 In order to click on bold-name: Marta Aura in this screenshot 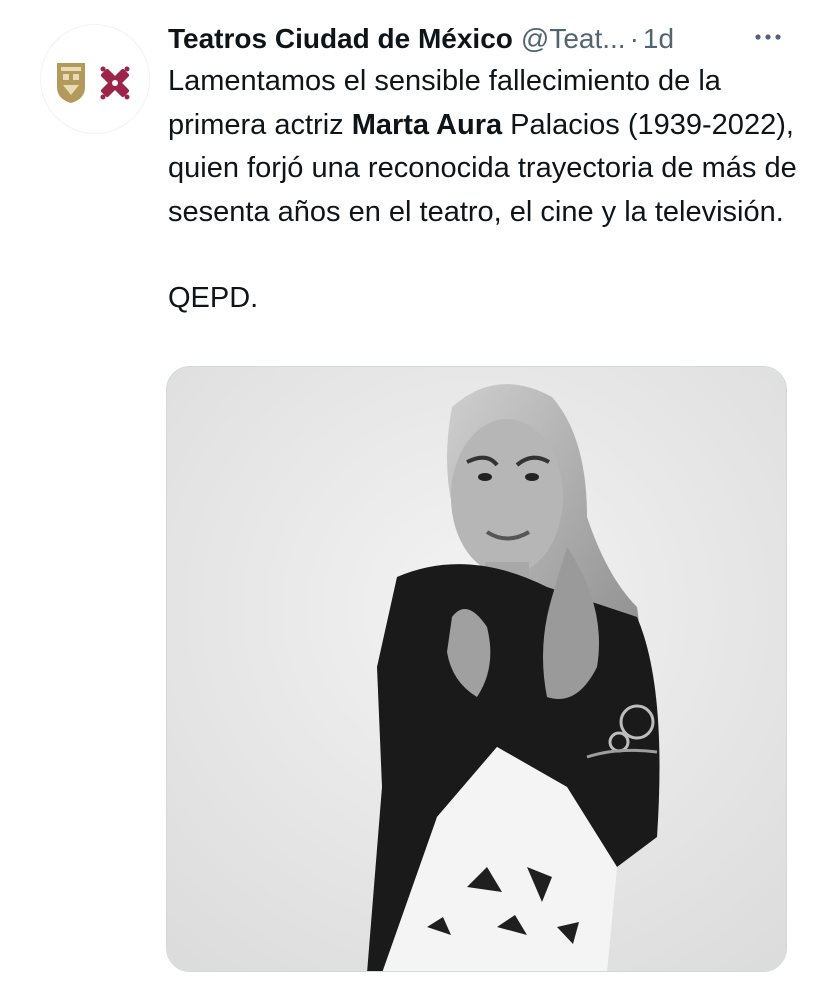, I will do `click(427, 124)`.